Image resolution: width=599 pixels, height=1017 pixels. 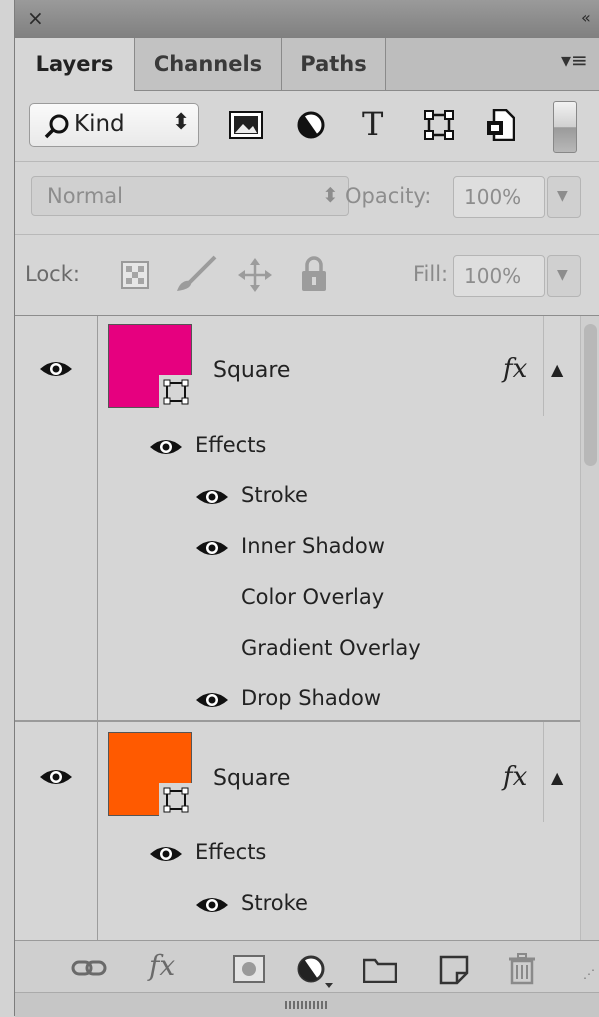 What do you see at coordinates (590, 395) in the screenshot?
I see `scrollbar-thumb` at bounding box center [590, 395].